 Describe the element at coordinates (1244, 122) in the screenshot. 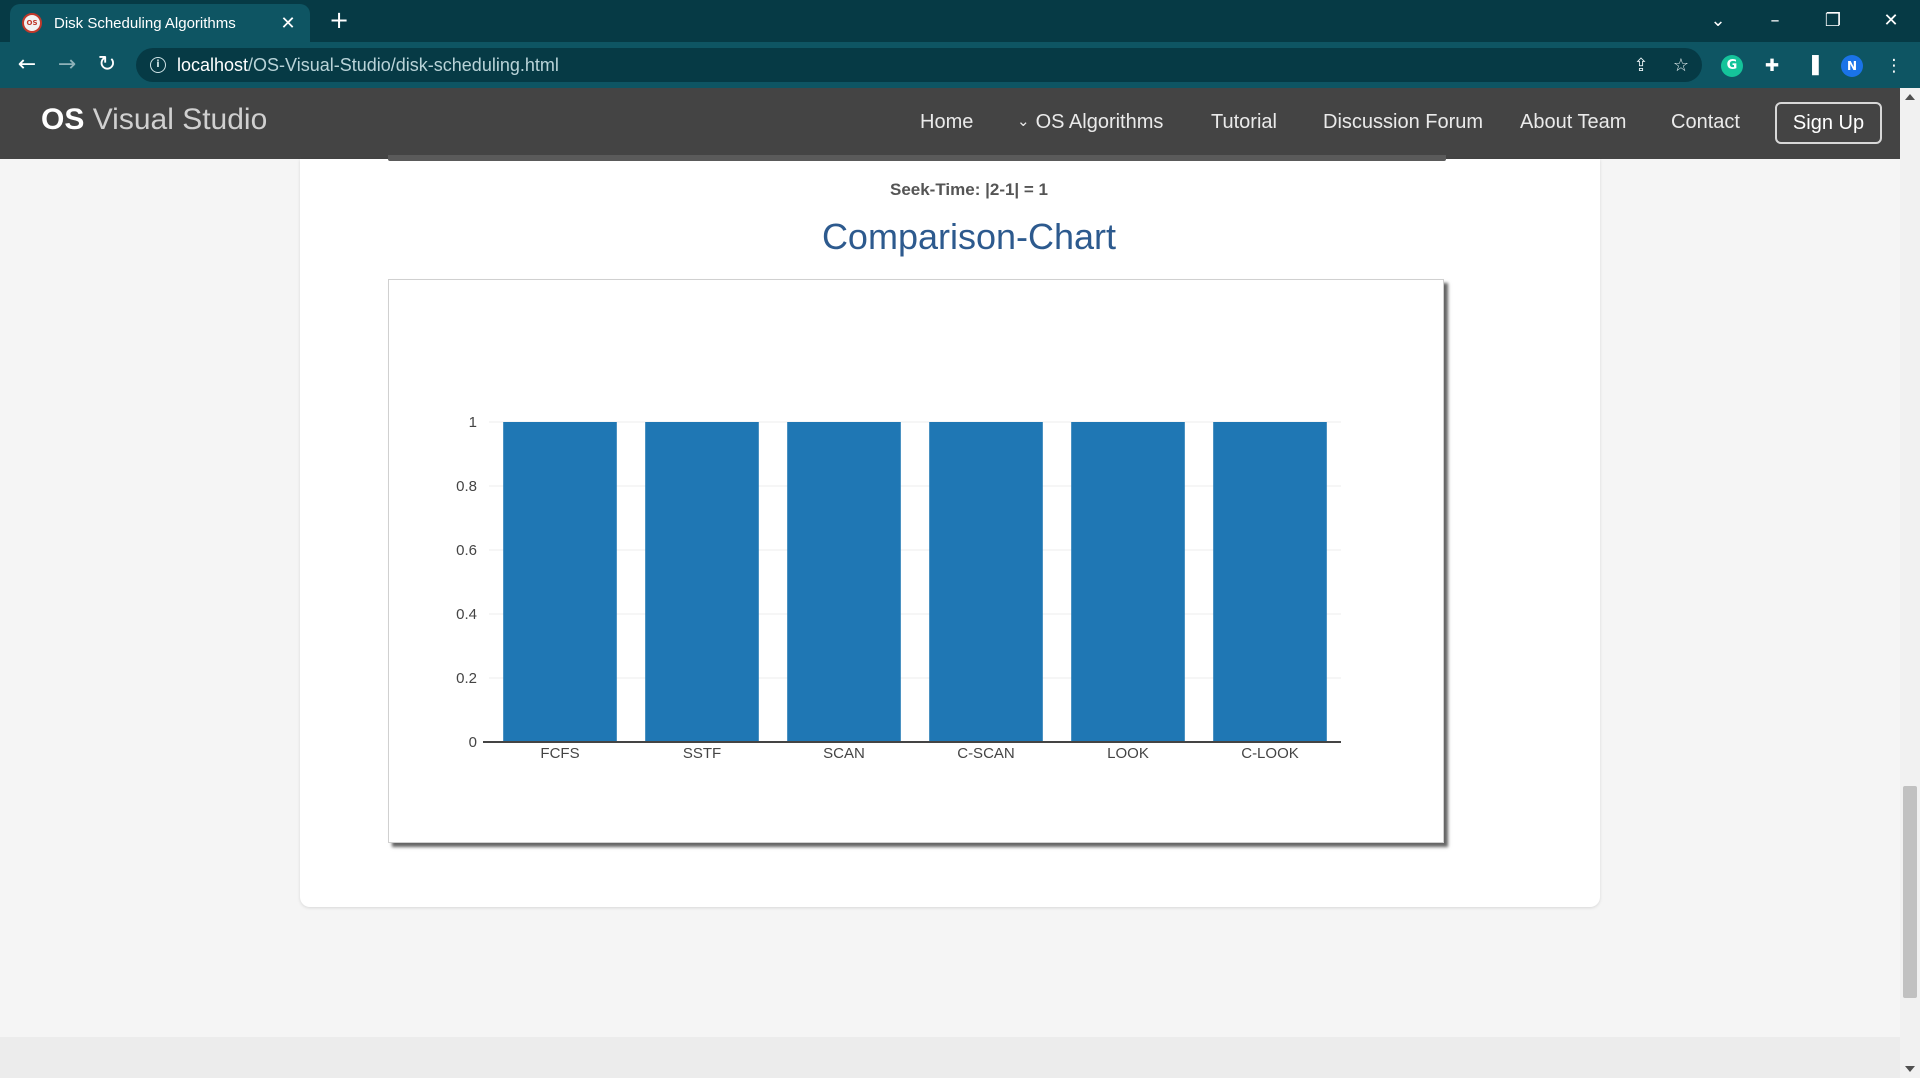

I see `nav-tutorial: Tutorial` at that location.